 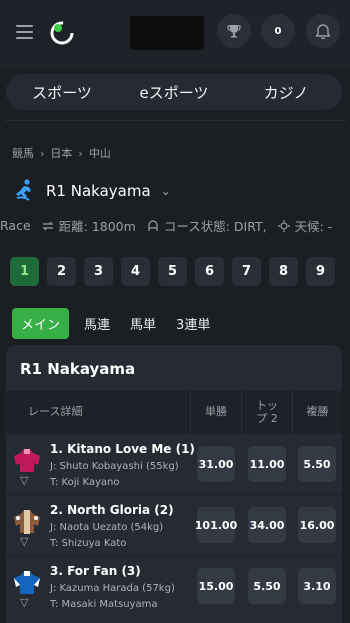 I want to click on horse-name: 1. Kitano Love Me (1), so click(x=122, y=449).